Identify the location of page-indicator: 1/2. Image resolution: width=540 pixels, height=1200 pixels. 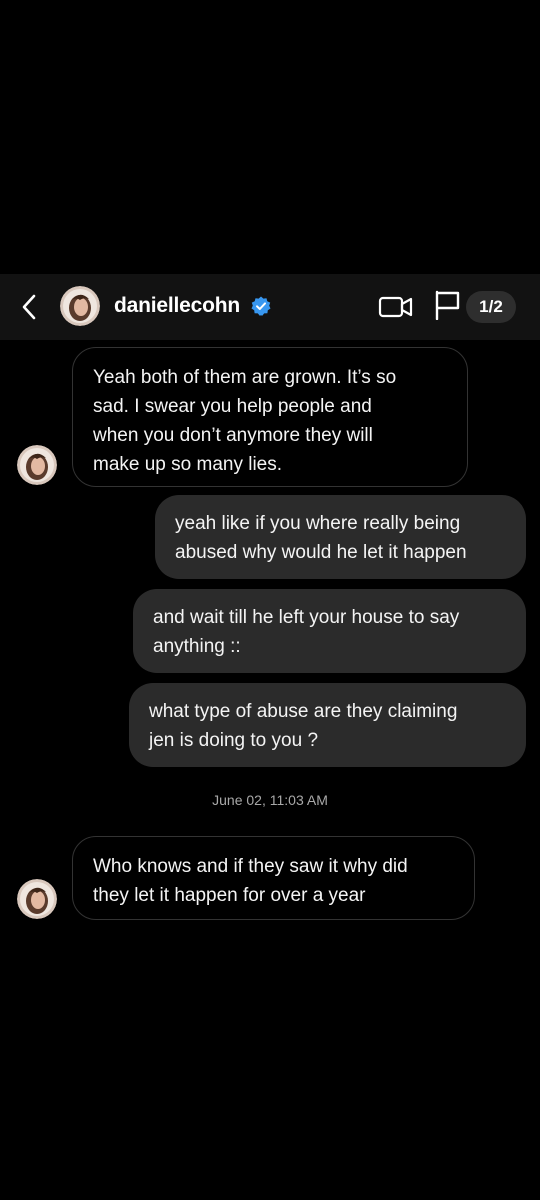
(491, 307).